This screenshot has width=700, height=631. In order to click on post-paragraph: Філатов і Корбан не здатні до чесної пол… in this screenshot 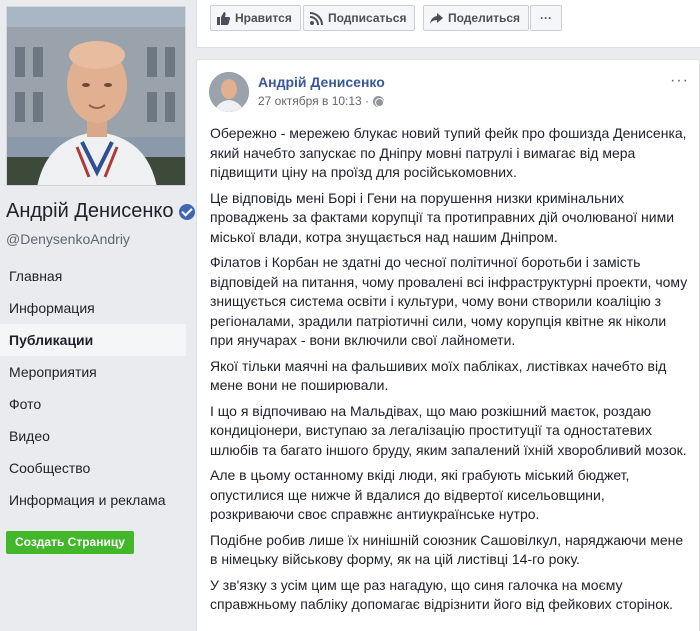, I will do `click(449, 301)`.